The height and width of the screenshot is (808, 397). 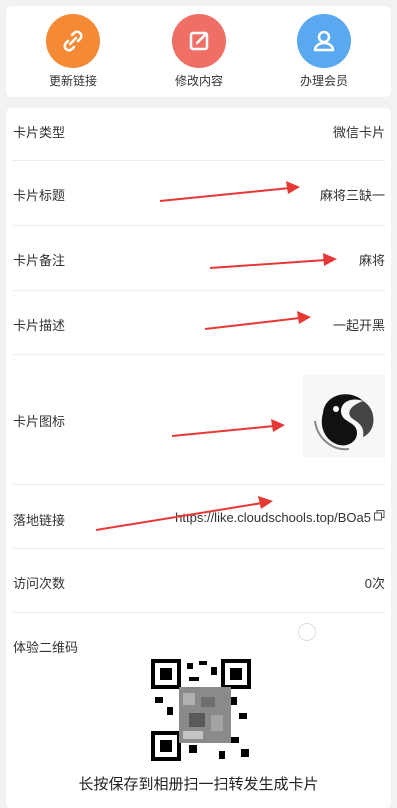 I want to click on row-card-note: 卡片备注 麻将, so click(x=199, y=258).